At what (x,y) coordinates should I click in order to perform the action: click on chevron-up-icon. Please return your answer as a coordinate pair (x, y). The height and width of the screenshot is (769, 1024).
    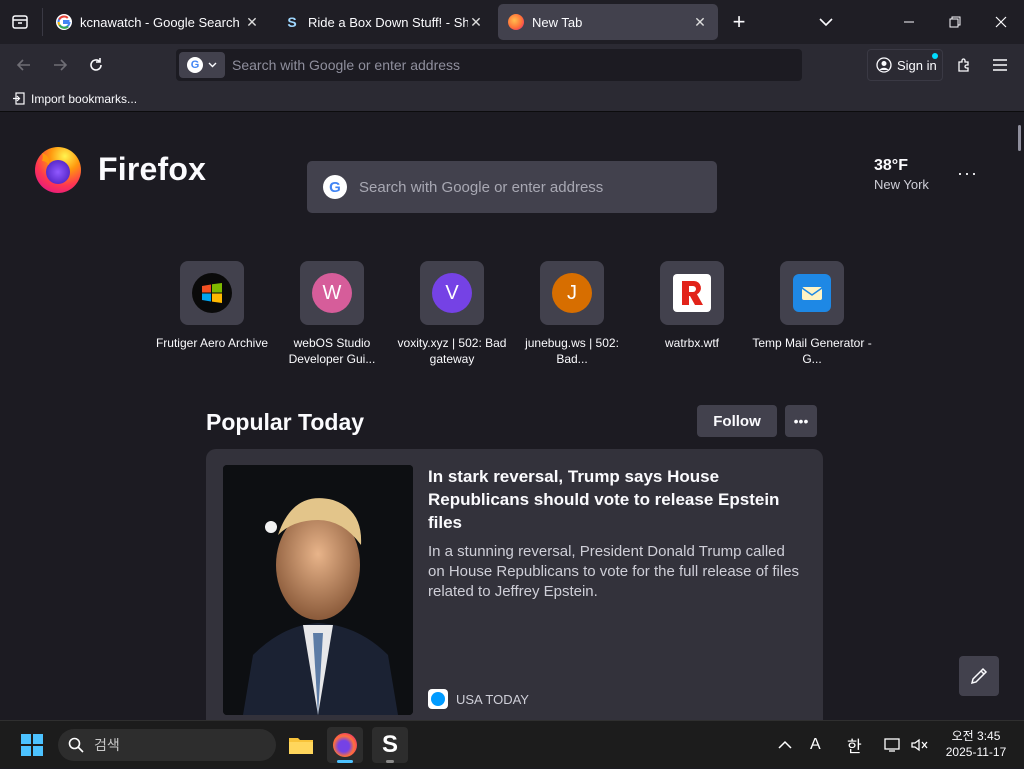
    Looking at the image, I should click on (785, 744).